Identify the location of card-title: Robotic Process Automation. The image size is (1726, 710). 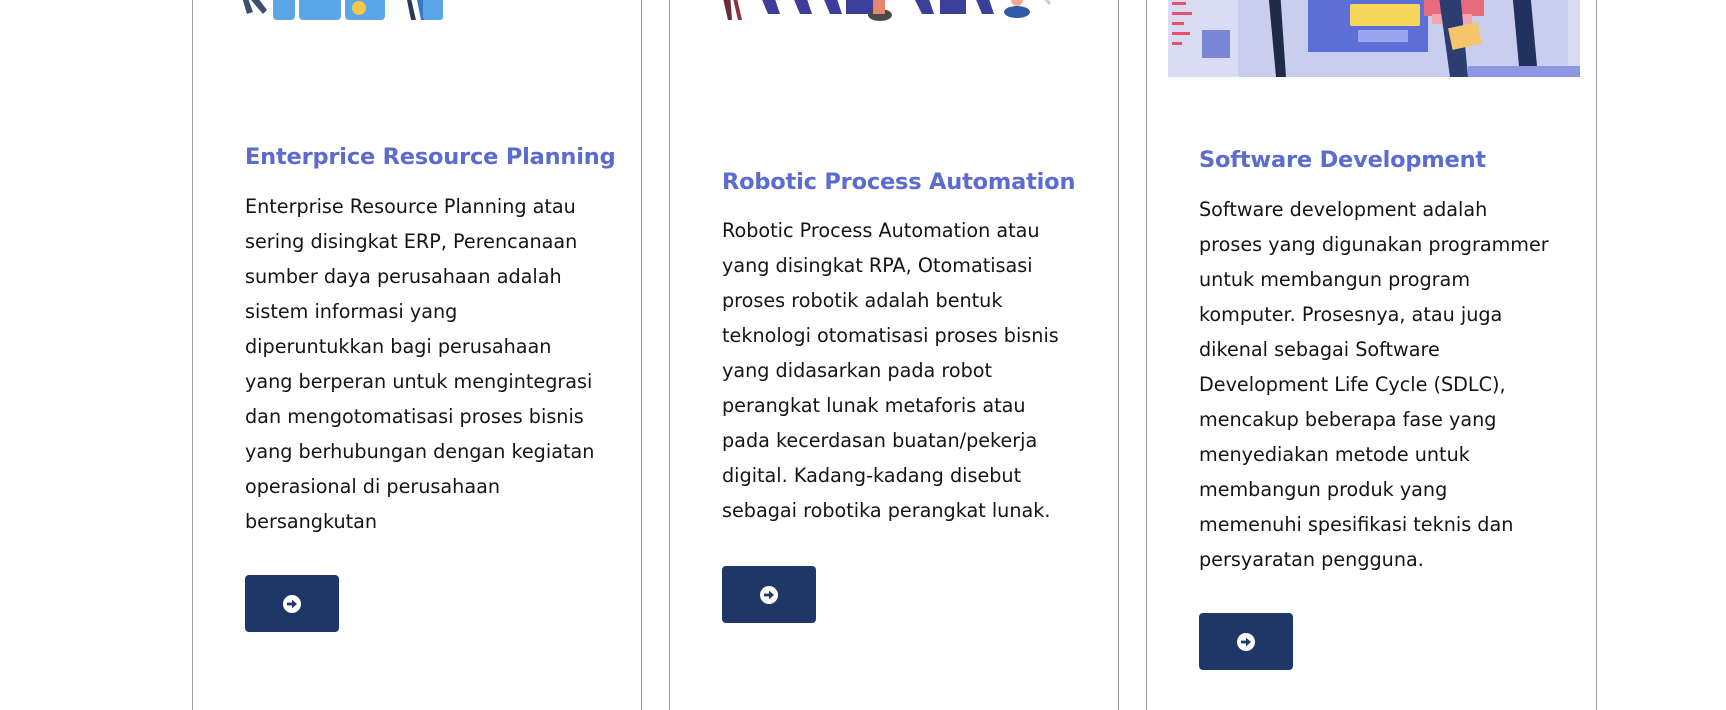
(899, 182).